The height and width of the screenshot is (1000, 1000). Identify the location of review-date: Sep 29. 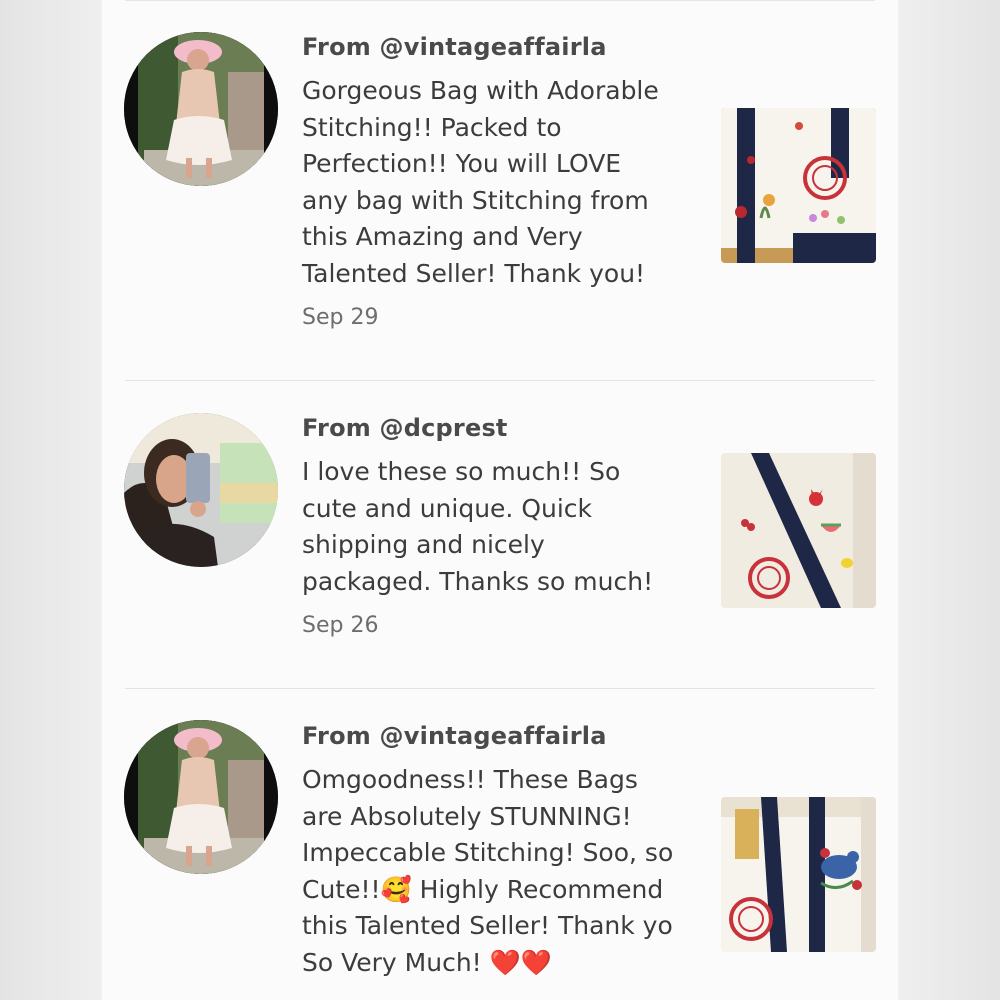
(340, 317).